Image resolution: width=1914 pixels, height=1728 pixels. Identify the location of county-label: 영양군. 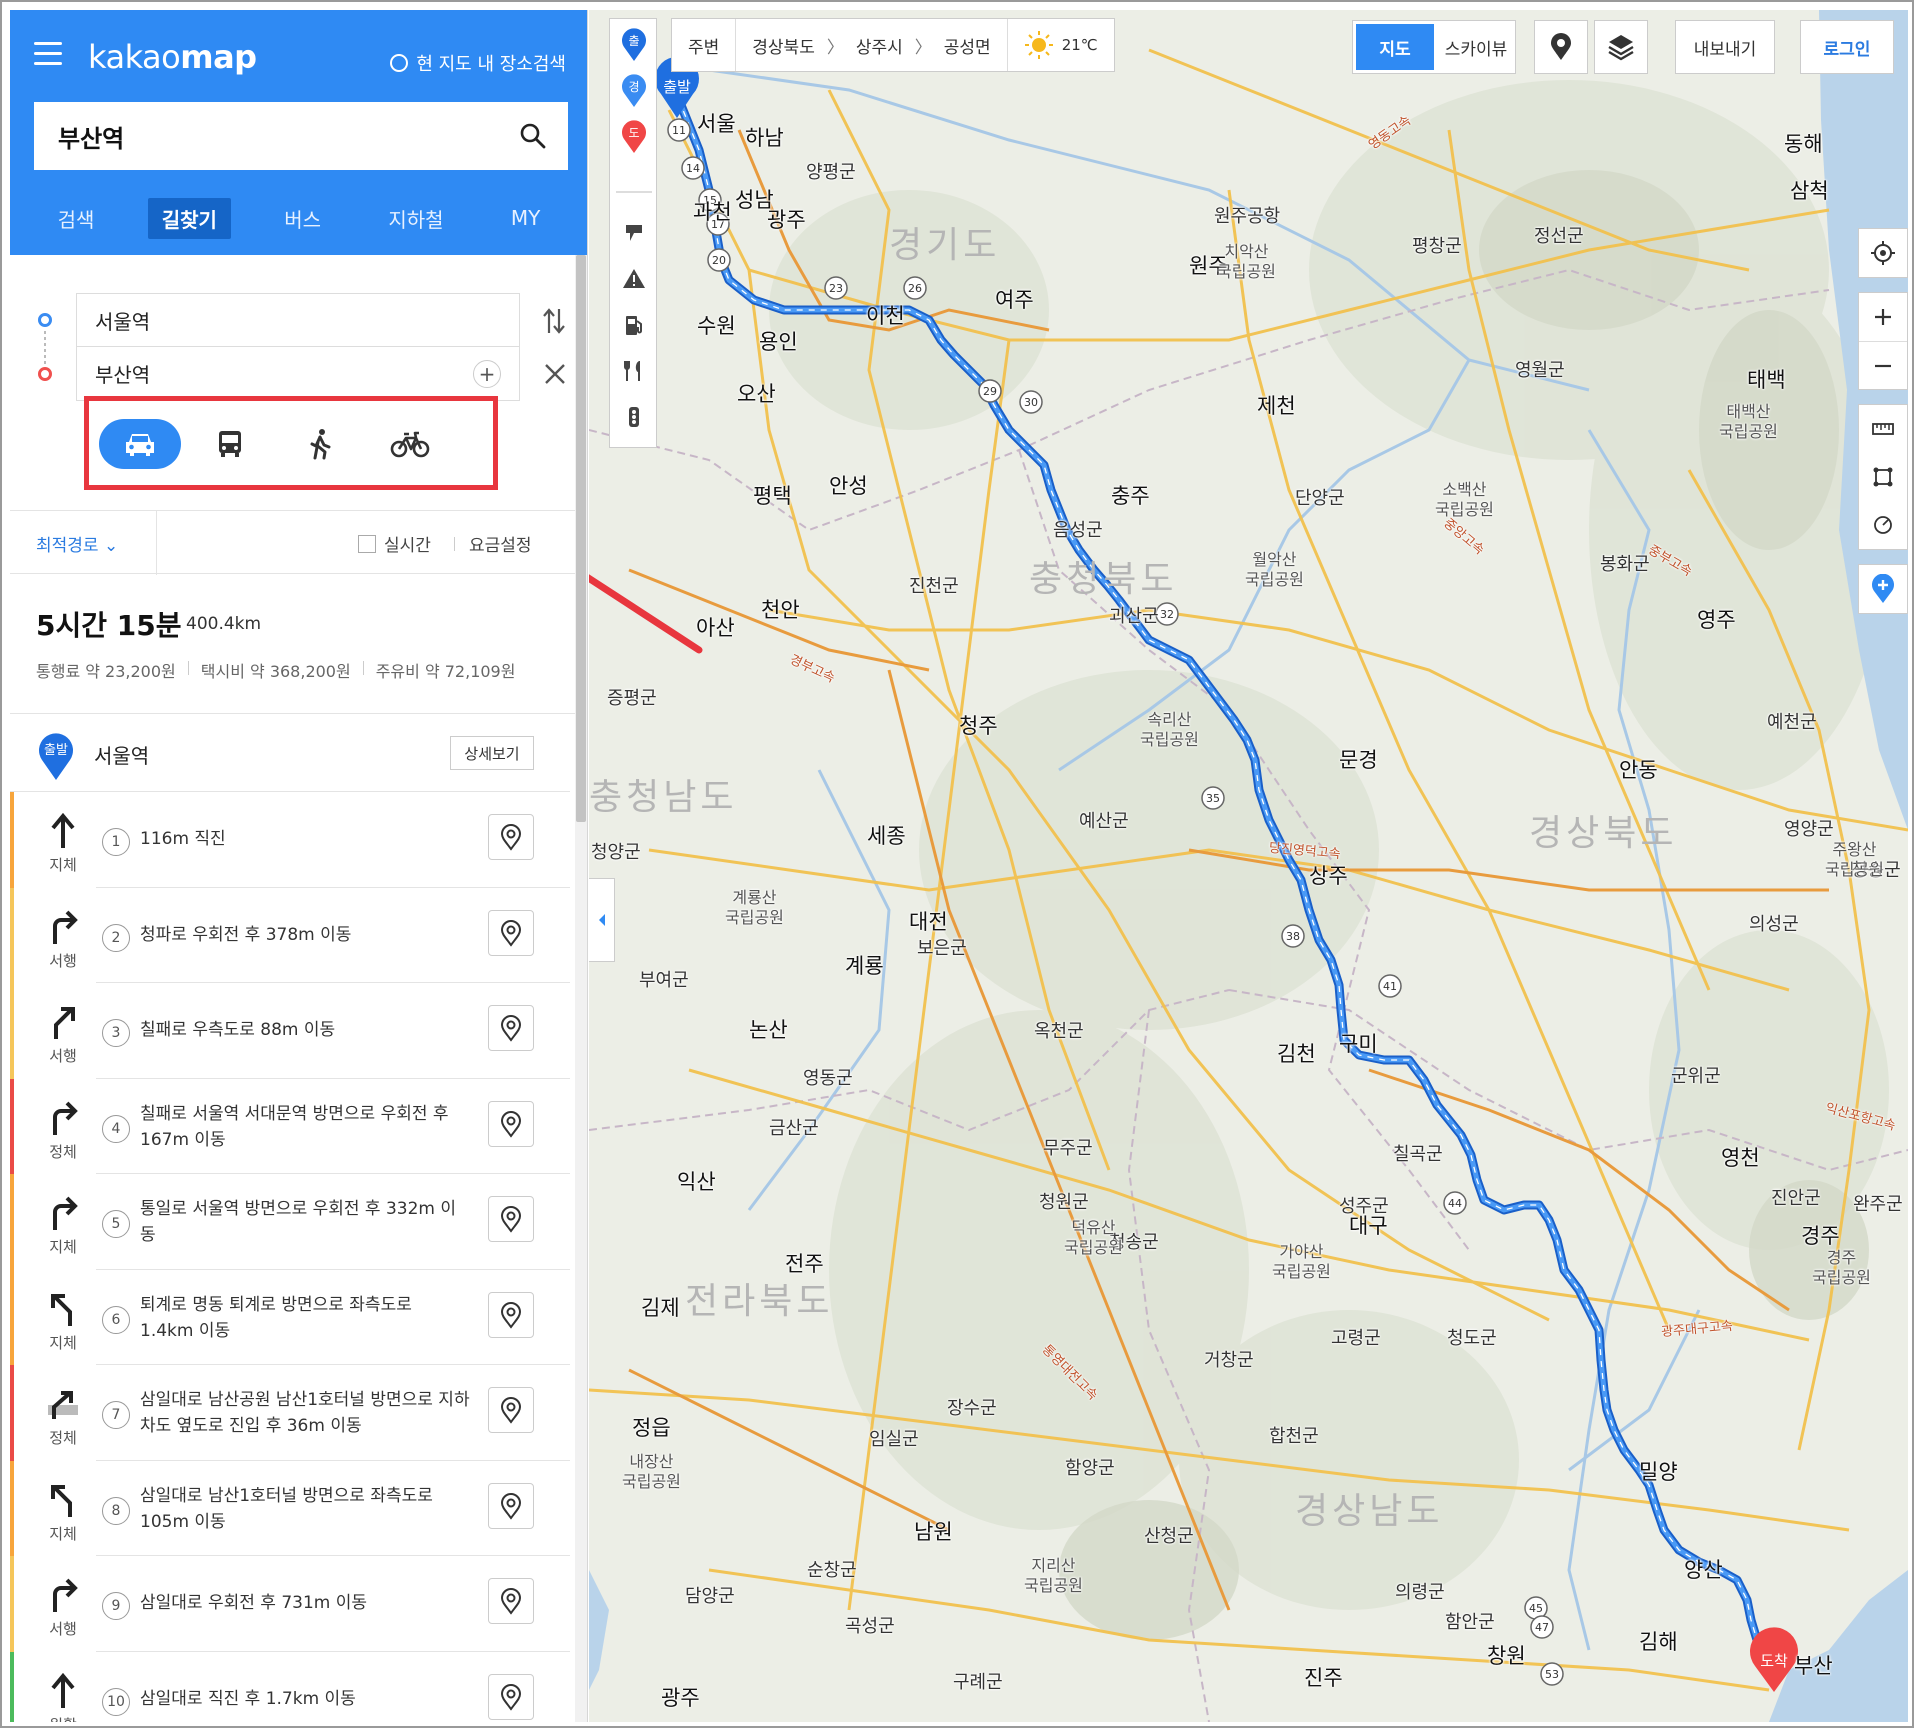
(1809, 828).